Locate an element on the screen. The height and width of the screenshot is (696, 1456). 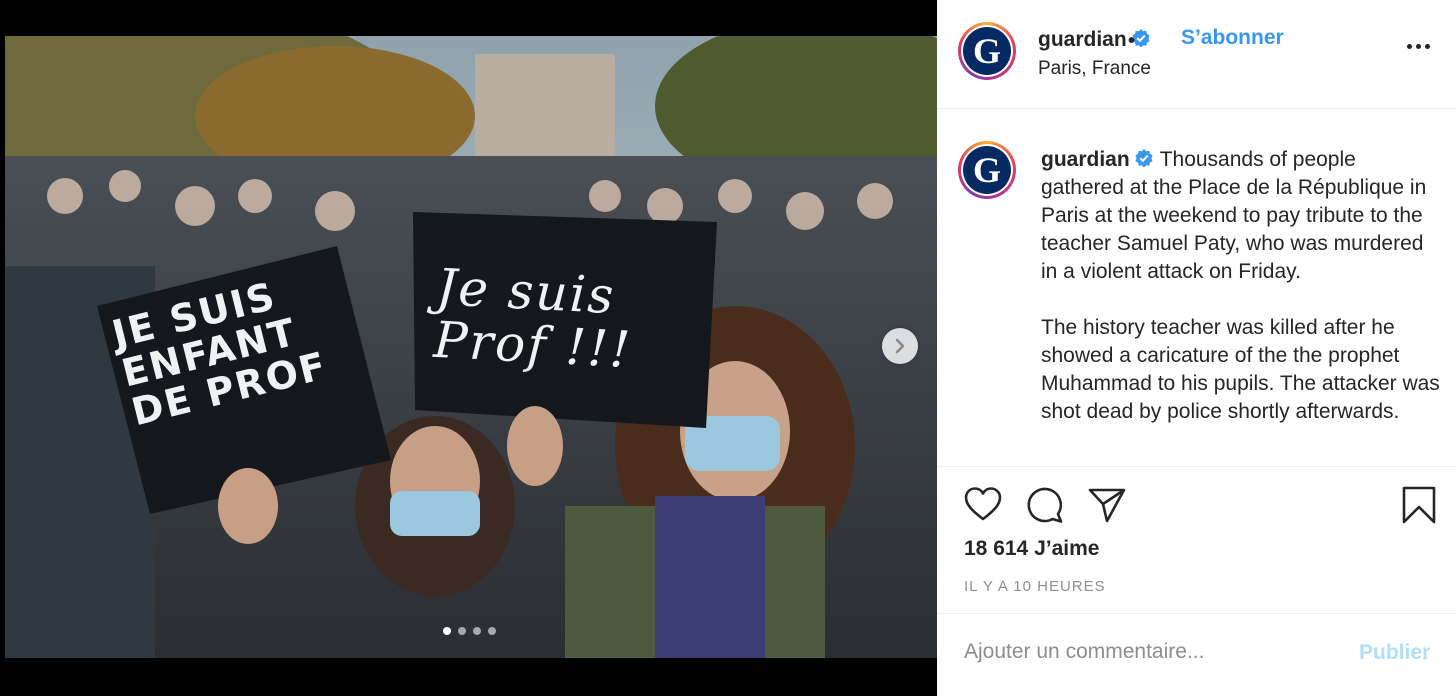
username-text: guardian is located at coordinates (1082, 39).